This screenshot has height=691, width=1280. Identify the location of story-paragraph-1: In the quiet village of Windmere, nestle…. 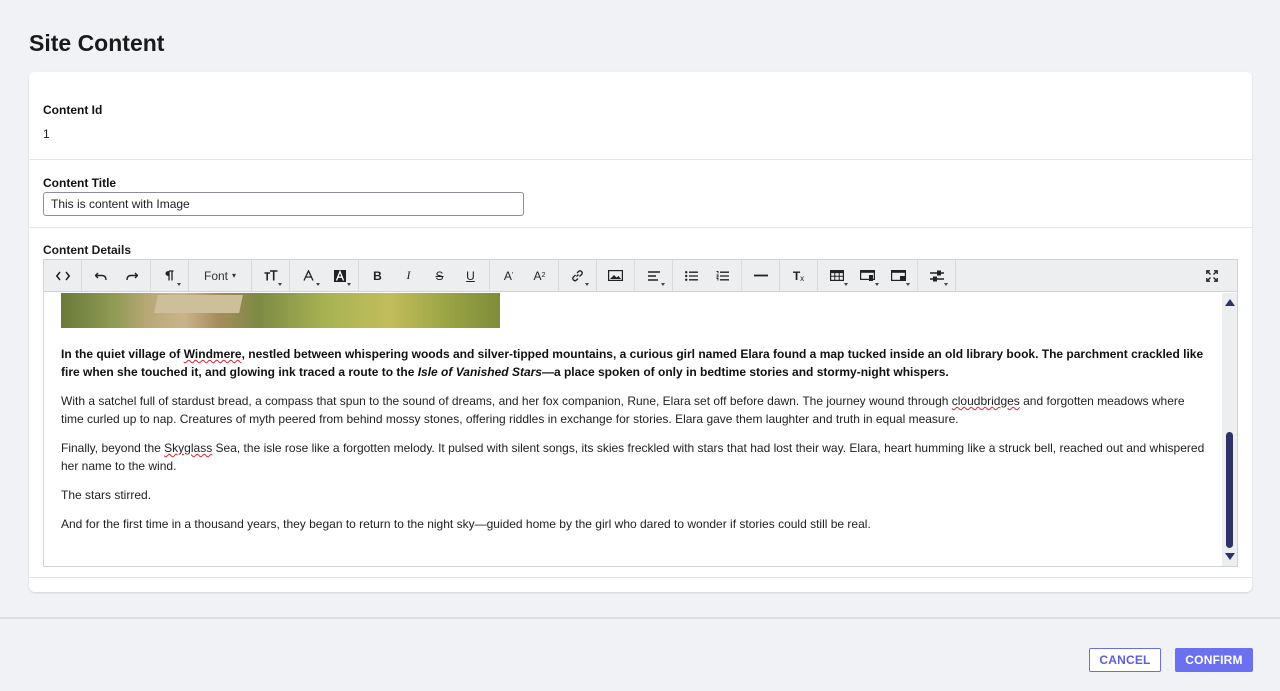
(633, 363).